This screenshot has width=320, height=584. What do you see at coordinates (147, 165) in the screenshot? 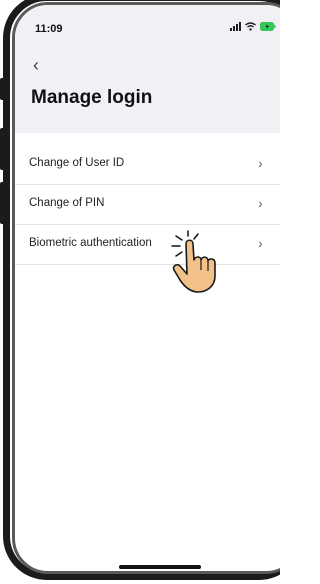
I see `menu-item-change-user-id: Change of User ID ›` at bounding box center [147, 165].